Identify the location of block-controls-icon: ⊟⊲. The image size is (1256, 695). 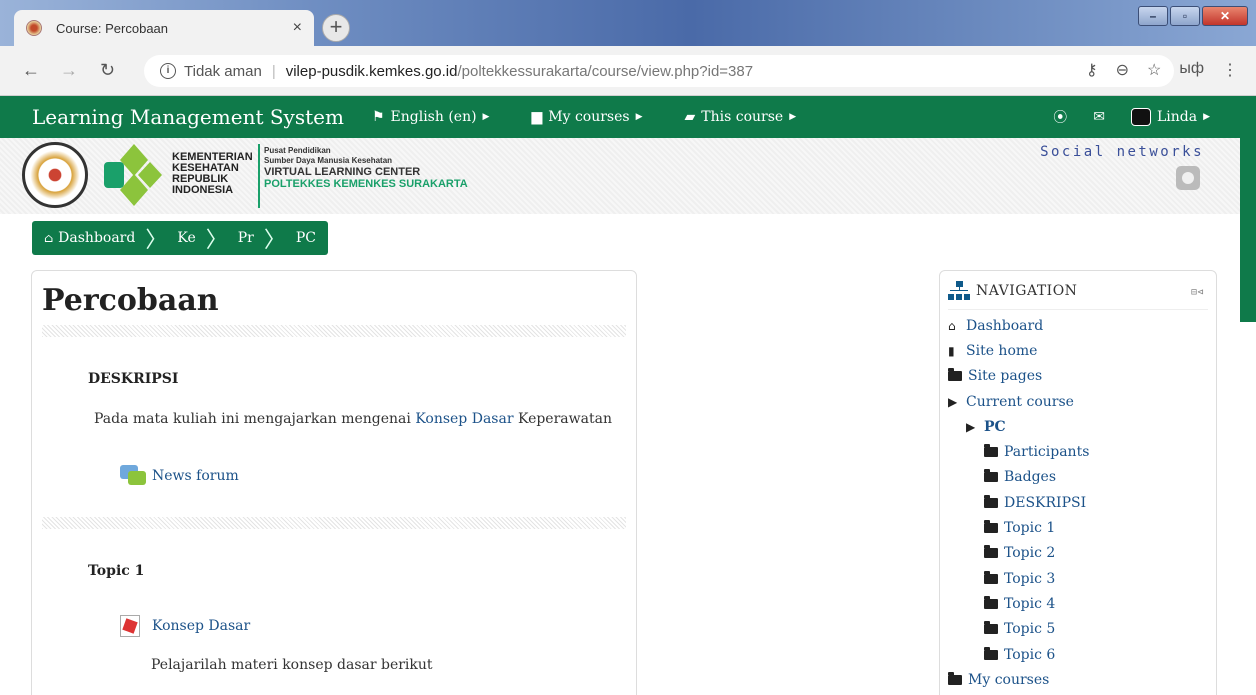
(1197, 292).